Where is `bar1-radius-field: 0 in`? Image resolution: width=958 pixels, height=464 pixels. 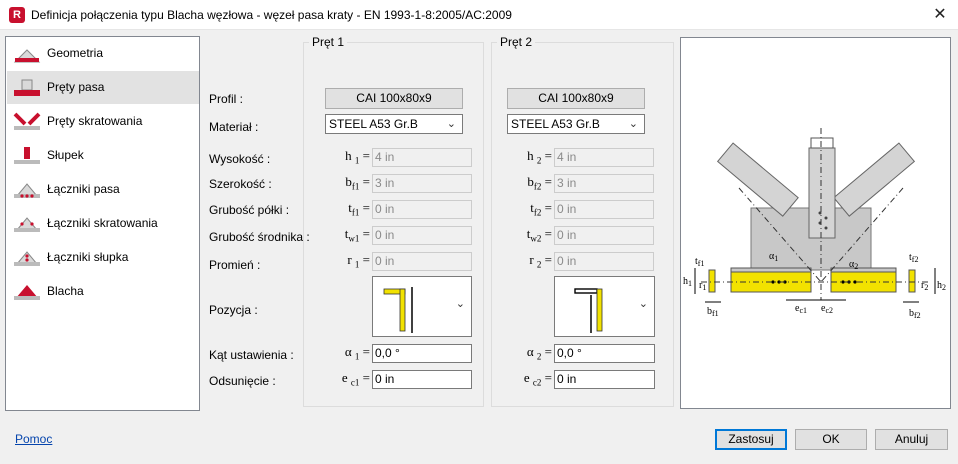
bar1-radius-field: 0 in is located at coordinates (422, 261).